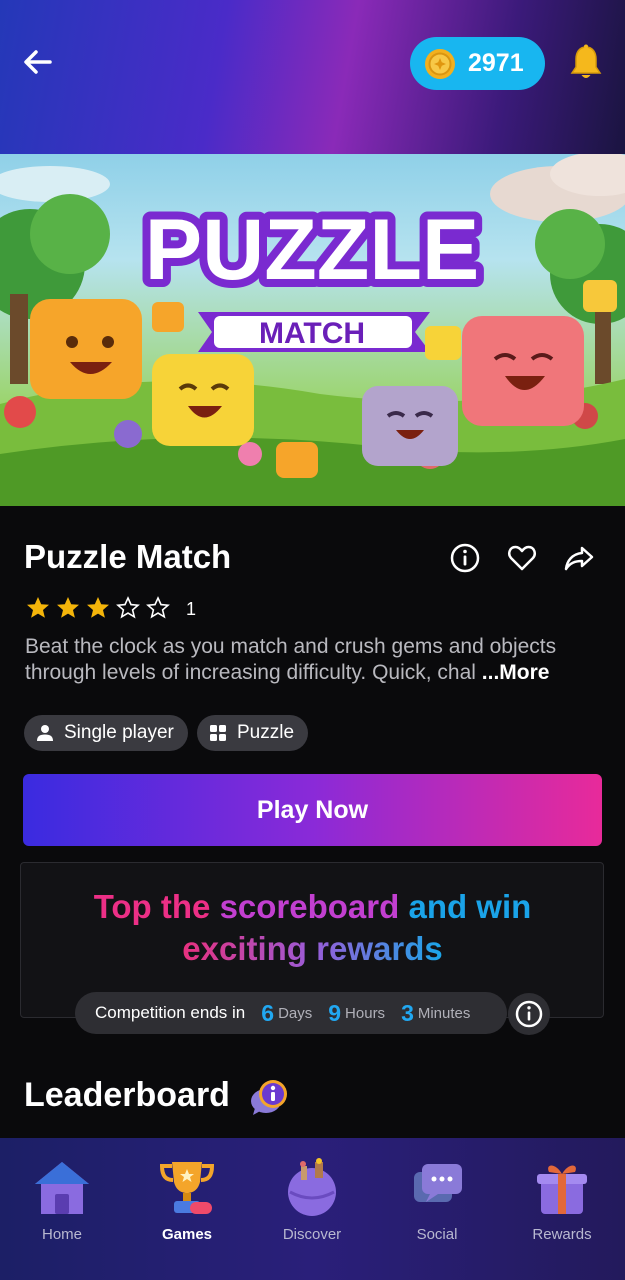  I want to click on nav-social: Social, so click(437, 1200).